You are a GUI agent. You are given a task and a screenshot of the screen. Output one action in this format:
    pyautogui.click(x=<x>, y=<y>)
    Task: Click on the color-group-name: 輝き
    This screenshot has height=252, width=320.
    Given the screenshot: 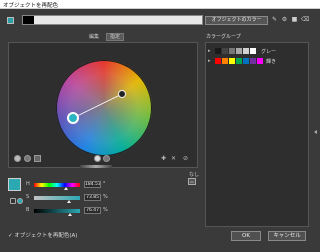 What is the action you would take?
    pyautogui.click(x=271, y=62)
    